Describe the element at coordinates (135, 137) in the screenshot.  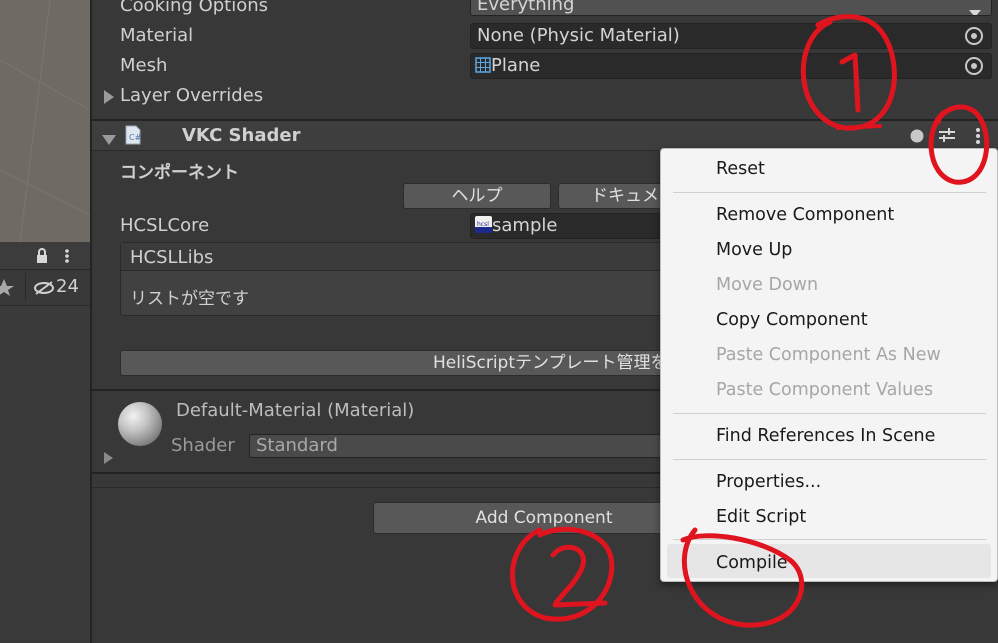
I see `svg-text: C#` at that location.